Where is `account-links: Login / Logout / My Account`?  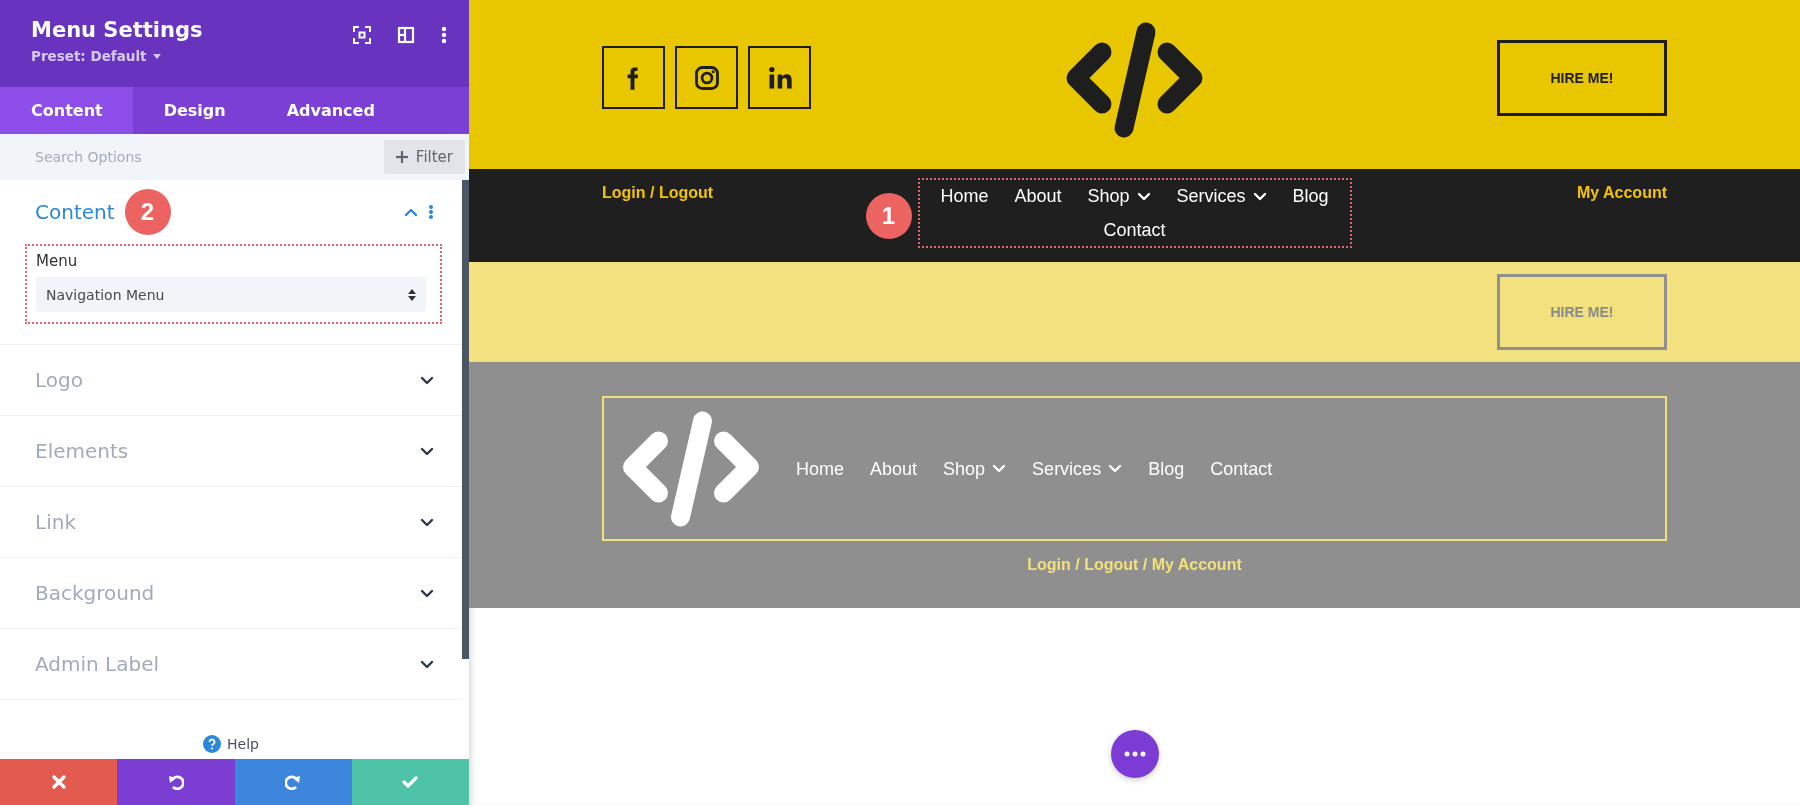
account-links: Login / Logout / My Account is located at coordinates (1134, 564).